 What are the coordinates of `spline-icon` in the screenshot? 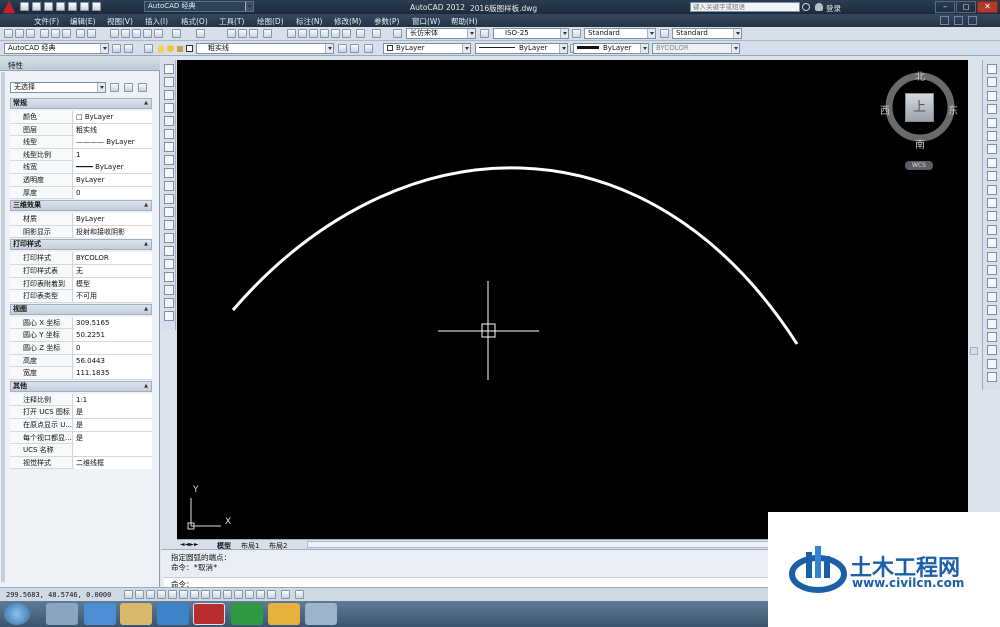 It's located at (169, 173).